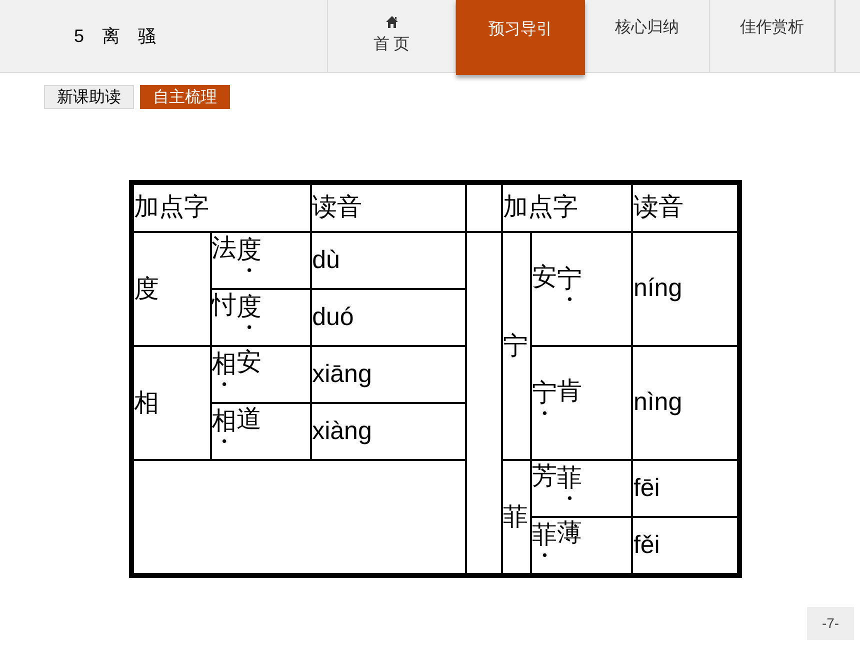 This screenshot has width=860, height=645. Describe the element at coordinates (515, 517) in the screenshot. I see `character-cell: 菲` at that location.